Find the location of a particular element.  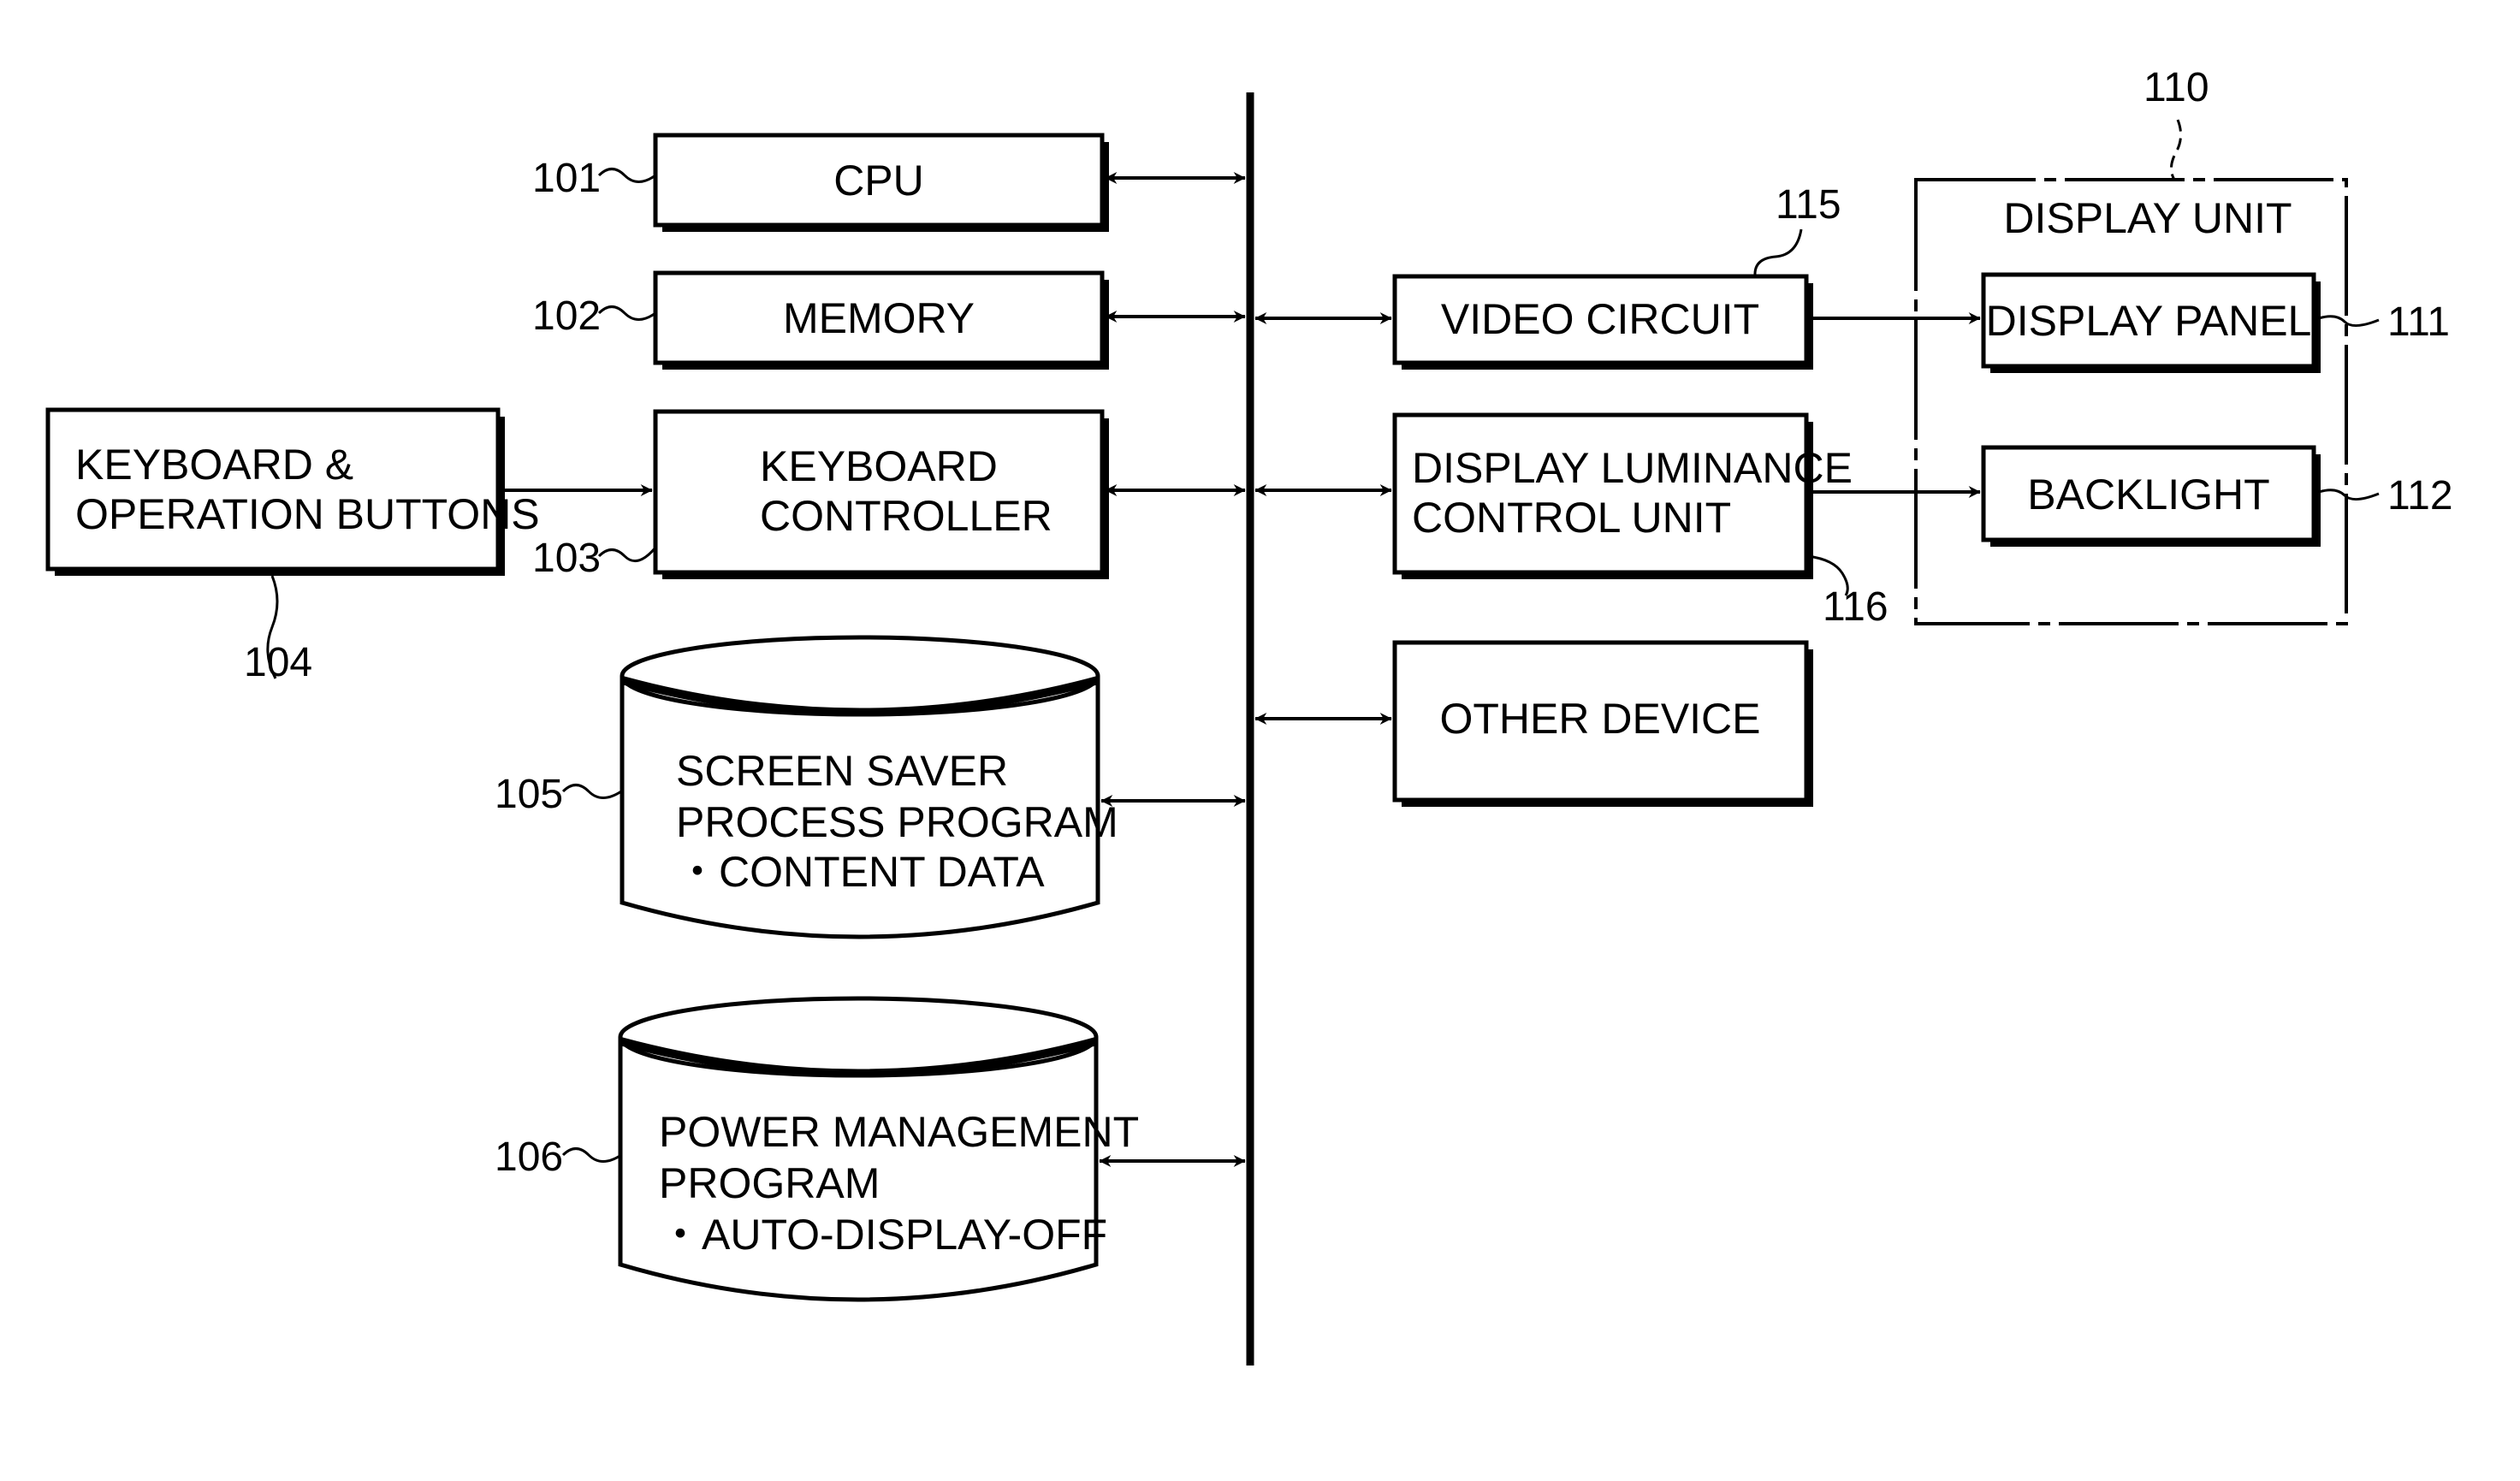

ref-102: 102 is located at coordinates (567, 316).